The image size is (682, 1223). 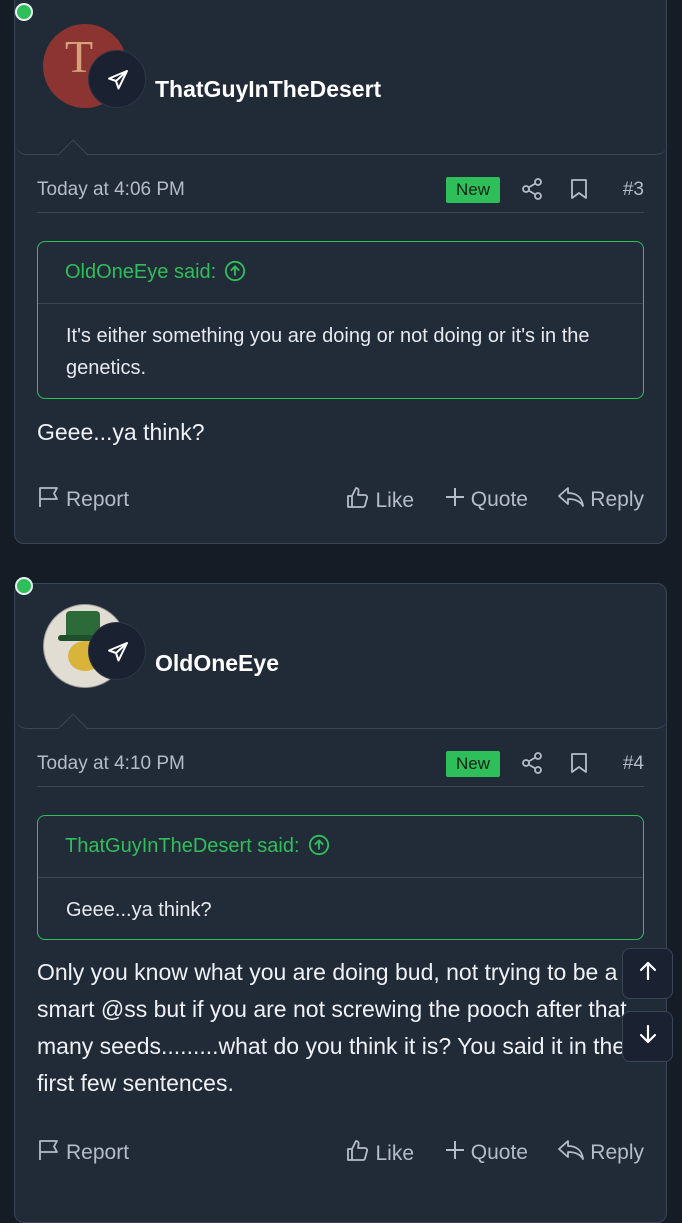 I want to click on scroll-to-bottom-button, so click(x=647, y=1036).